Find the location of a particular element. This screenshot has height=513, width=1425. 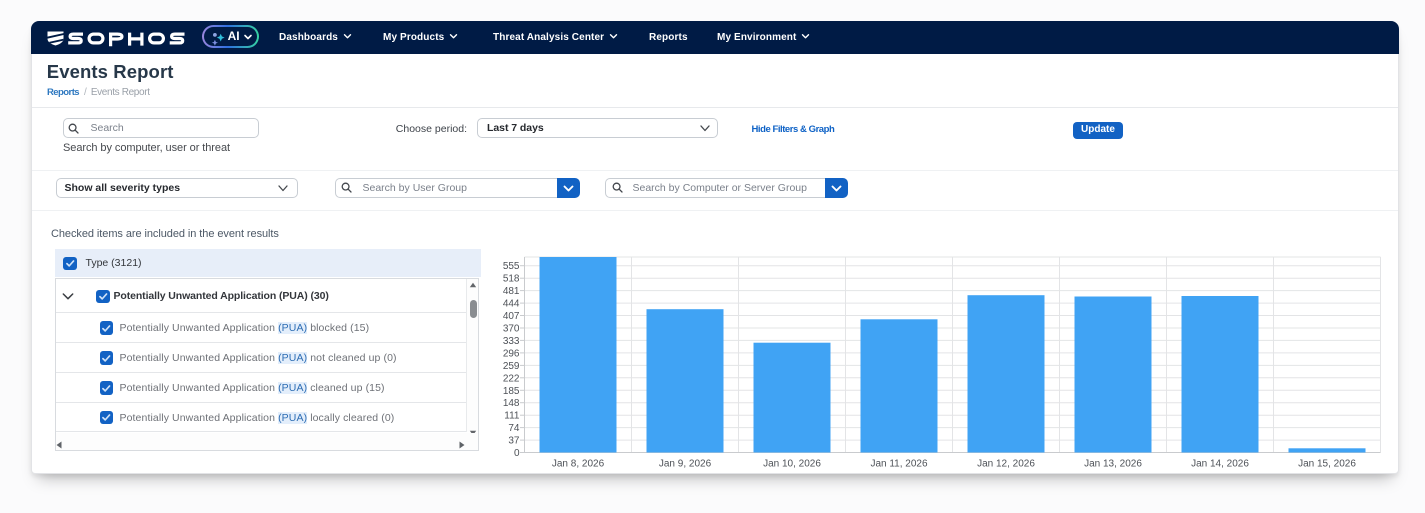

svg-text: Jan 13, 2026 is located at coordinates (1113, 464).